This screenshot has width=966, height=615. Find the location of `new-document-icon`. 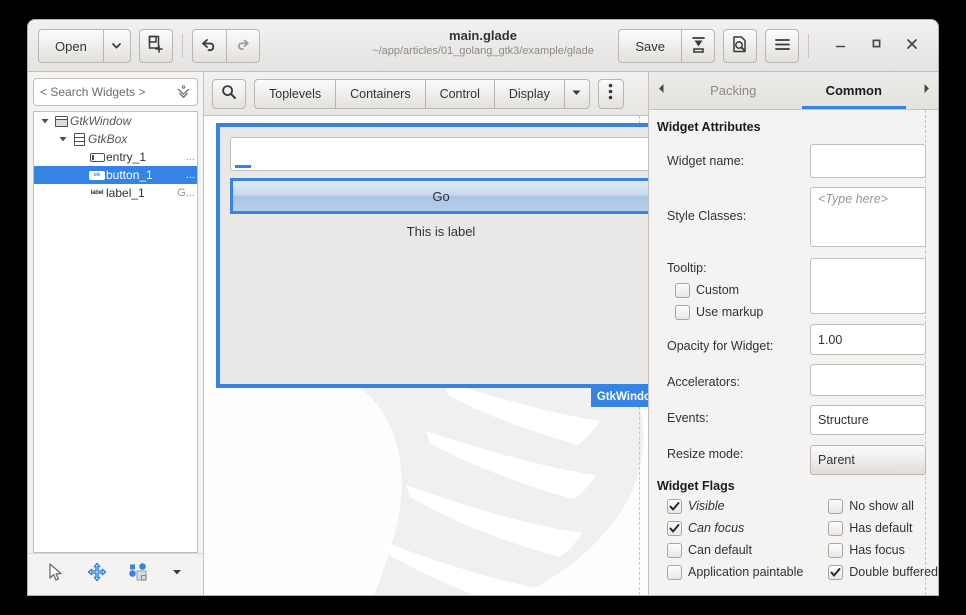

new-document-icon is located at coordinates (155, 46).